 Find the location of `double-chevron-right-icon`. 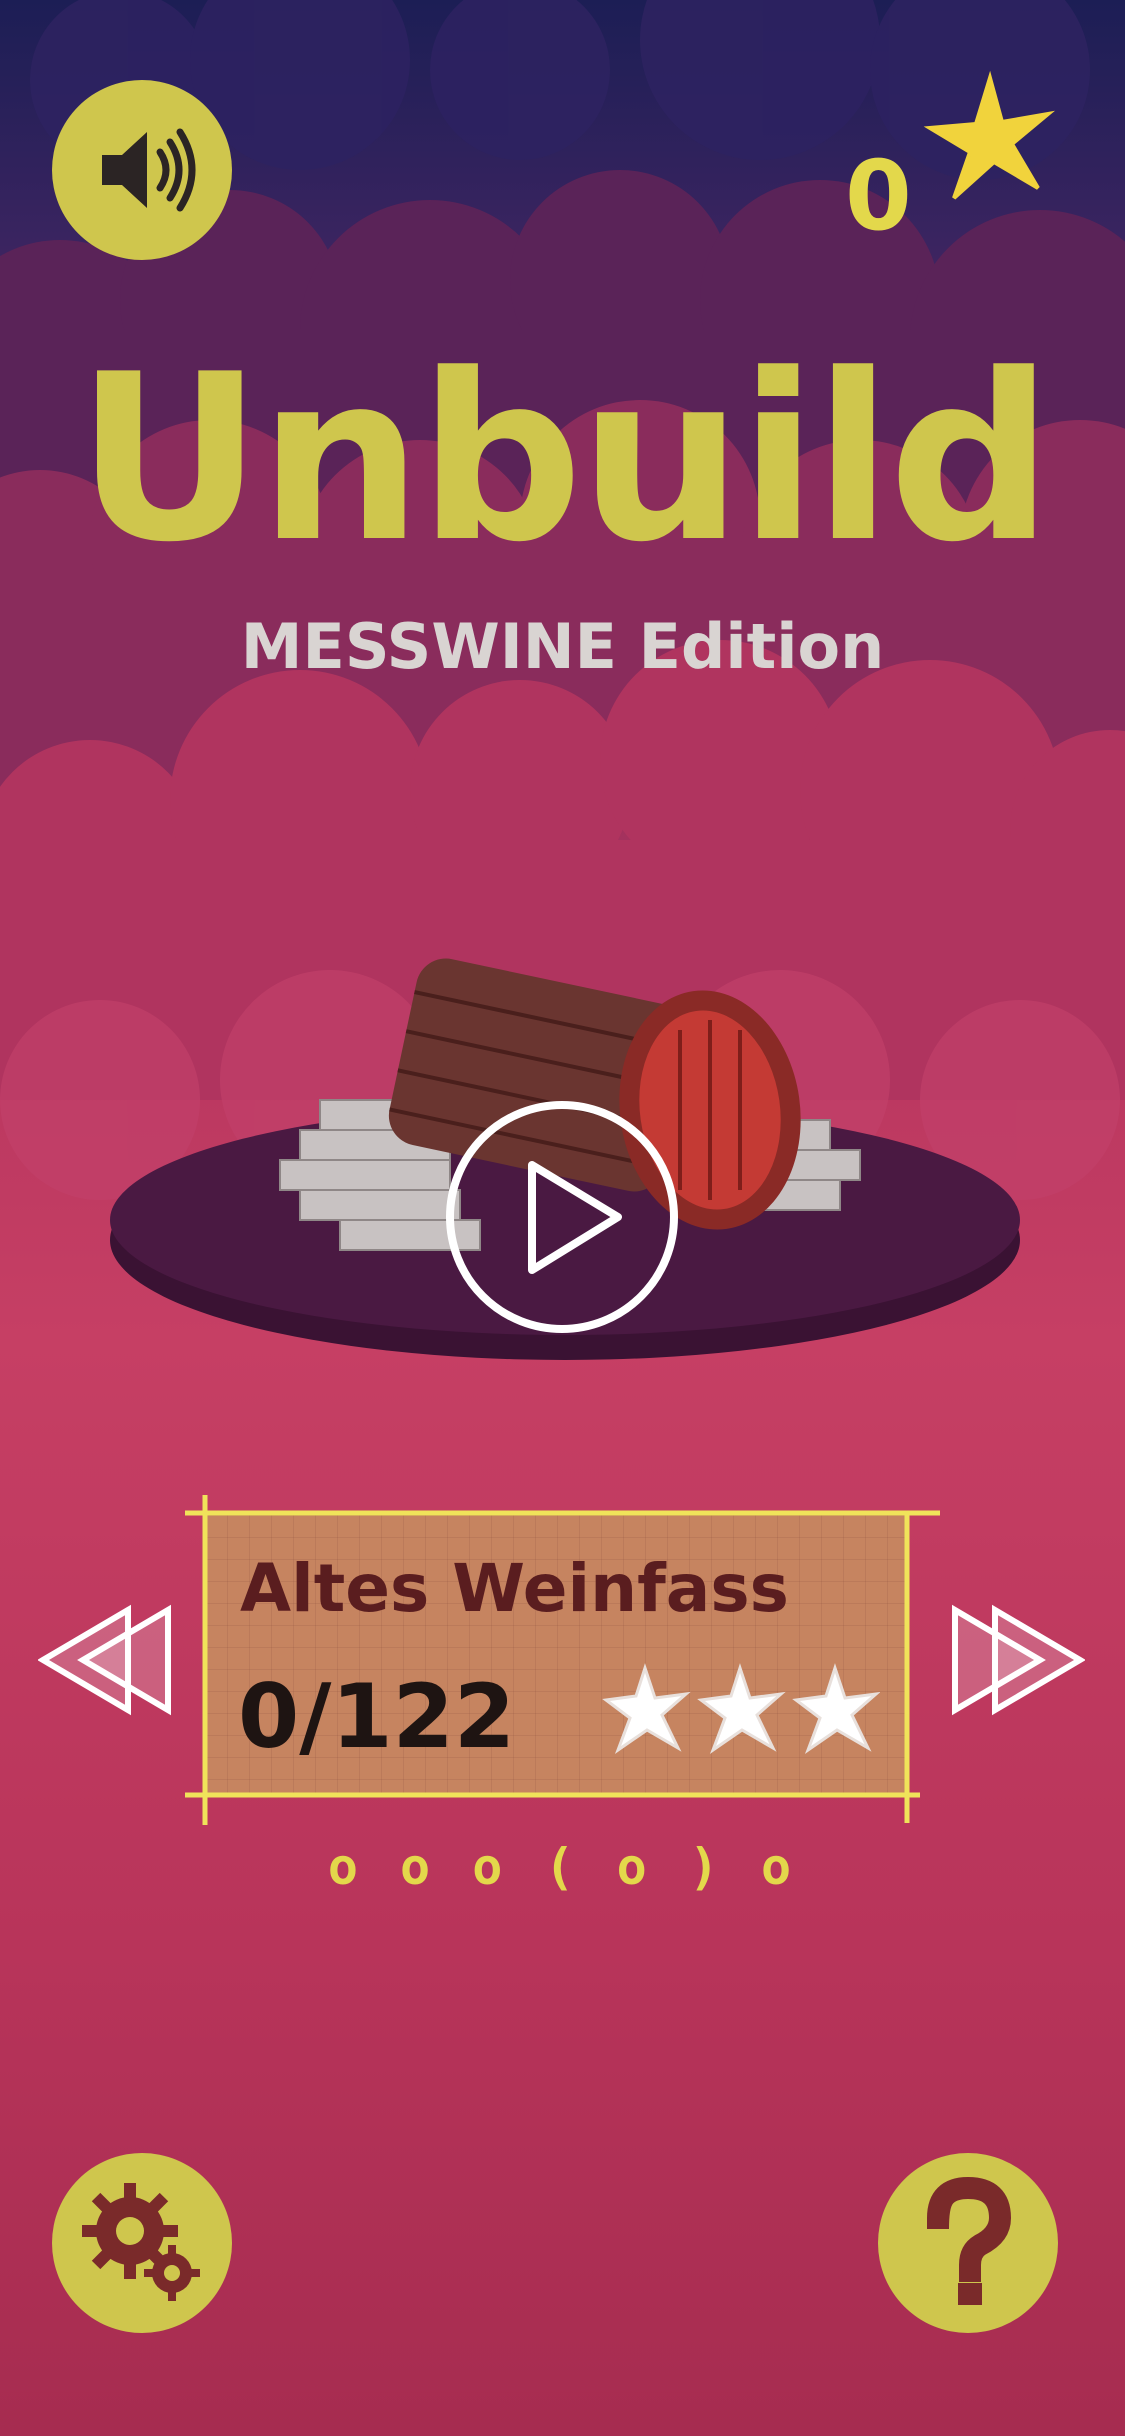

double-chevron-right-icon is located at coordinates (1018, 1660).